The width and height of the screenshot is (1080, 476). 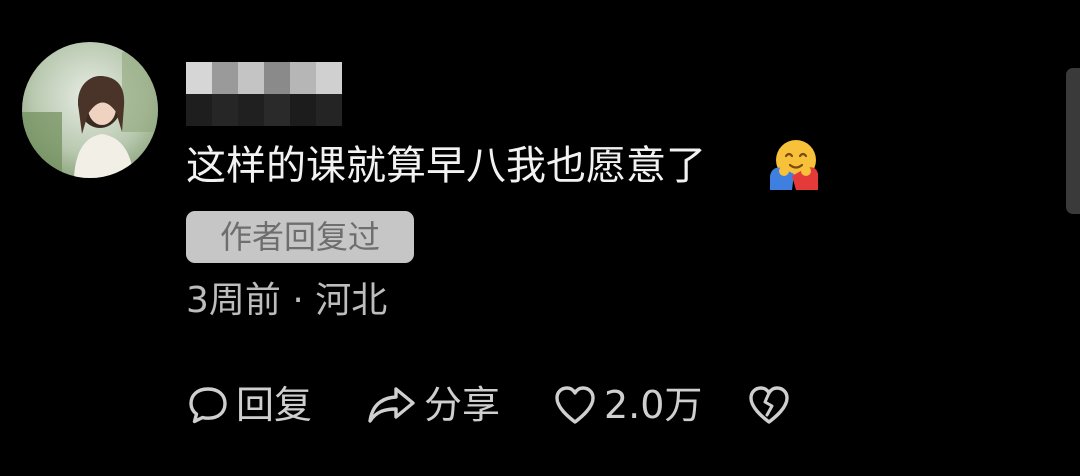 I want to click on heart-outline-icon, so click(x=575, y=405).